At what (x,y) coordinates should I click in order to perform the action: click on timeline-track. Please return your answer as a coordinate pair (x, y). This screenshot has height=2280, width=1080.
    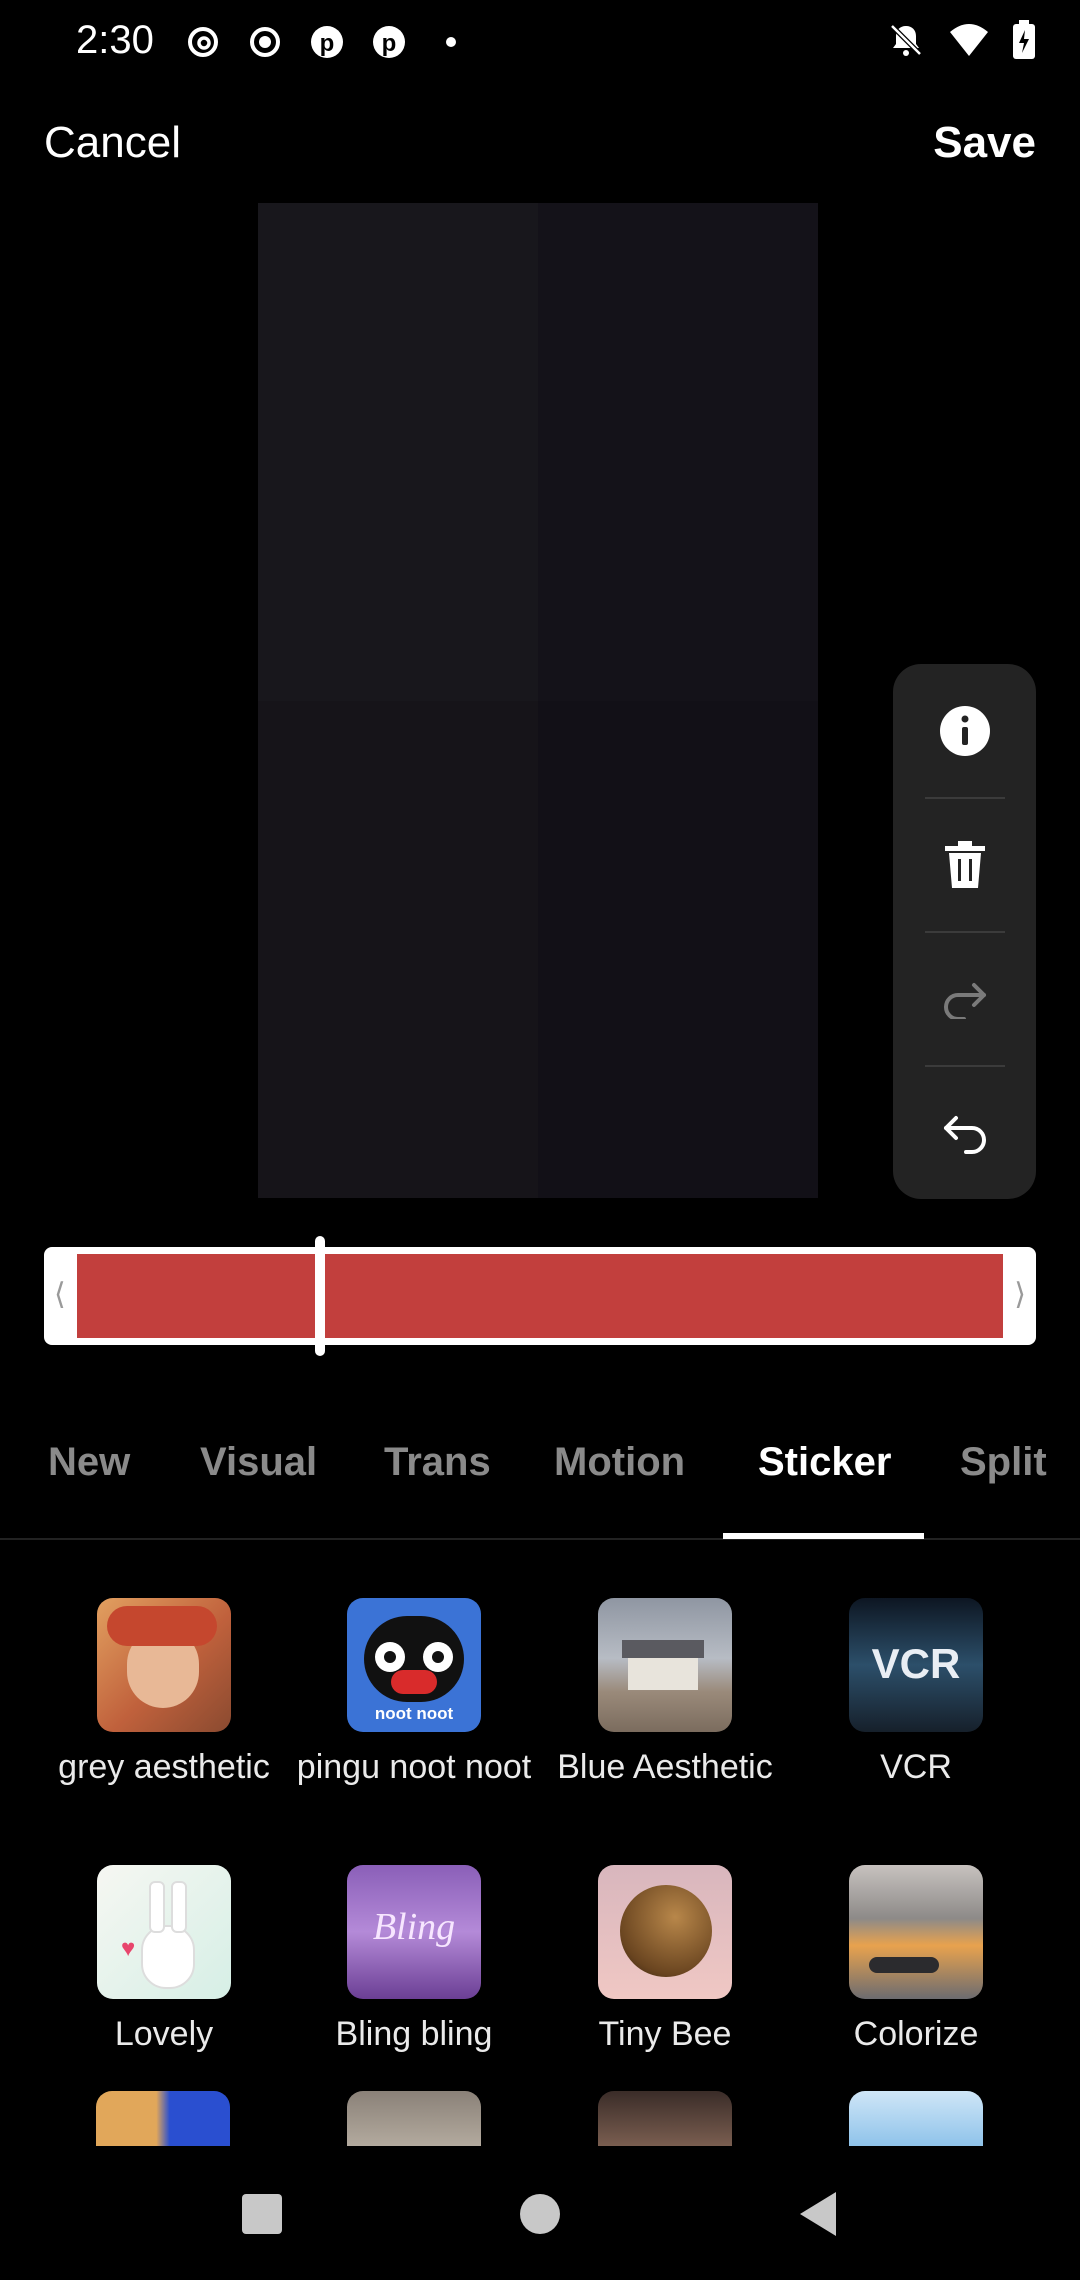
    Looking at the image, I should click on (540, 1296).